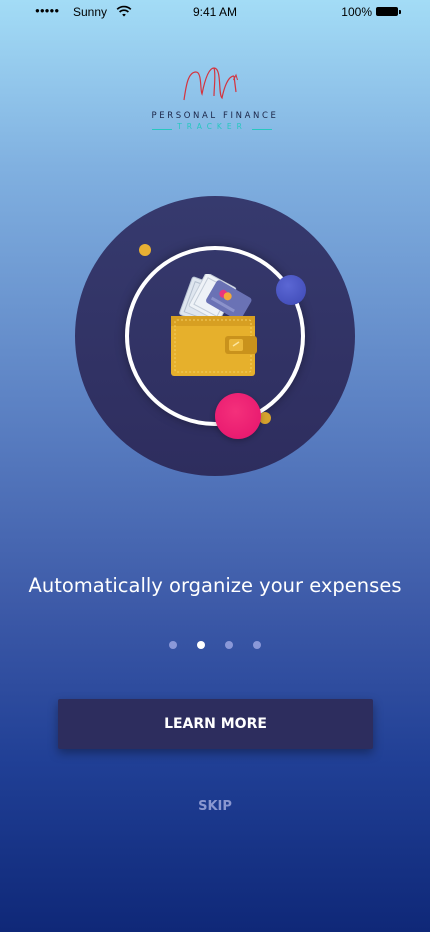 This screenshot has width=430, height=932. What do you see at coordinates (215, 646) in the screenshot?
I see `page-indicator` at bounding box center [215, 646].